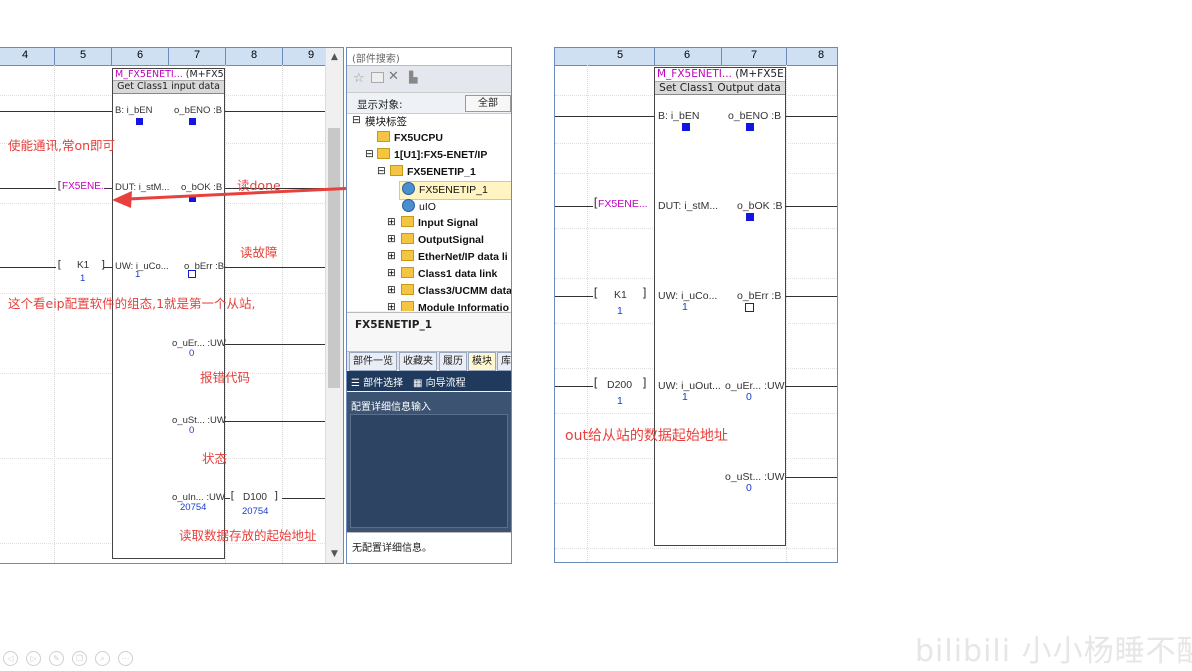  I want to click on tree-item-module-info: Module Informatio, so click(455, 306).